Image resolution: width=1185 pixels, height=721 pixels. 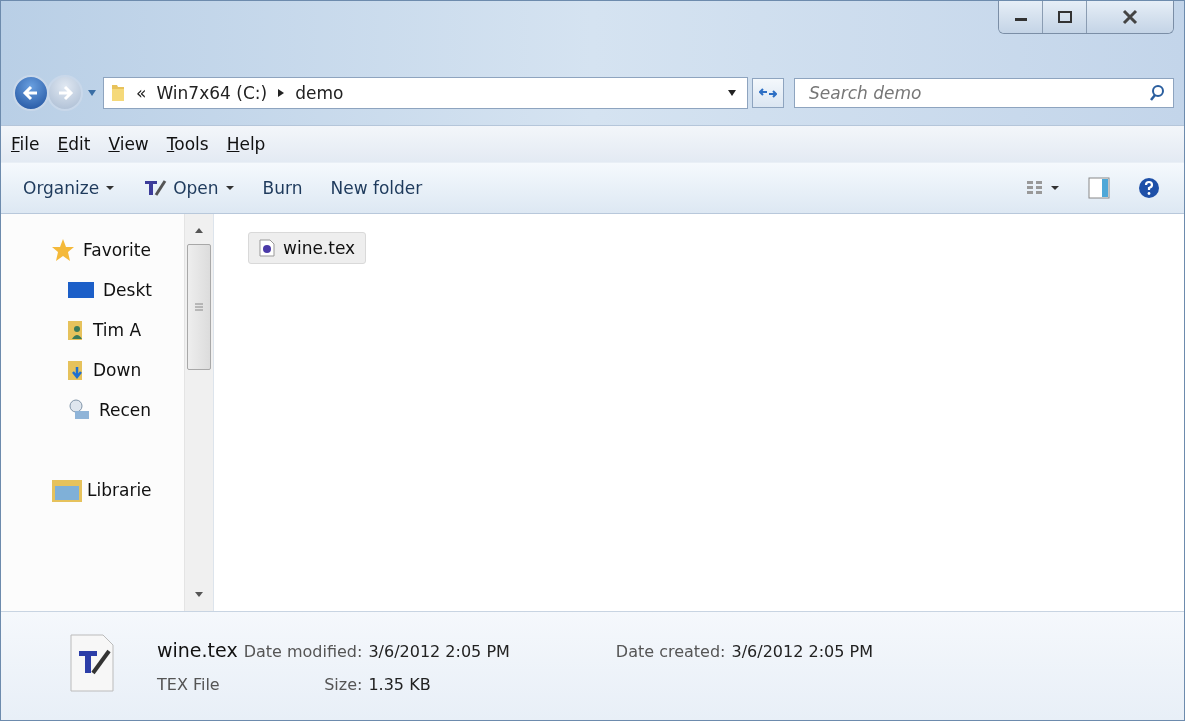 What do you see at coordinates (189, 684) in the screenshot?
I see `file-type: TEX File` at bounding box center [189, 684].